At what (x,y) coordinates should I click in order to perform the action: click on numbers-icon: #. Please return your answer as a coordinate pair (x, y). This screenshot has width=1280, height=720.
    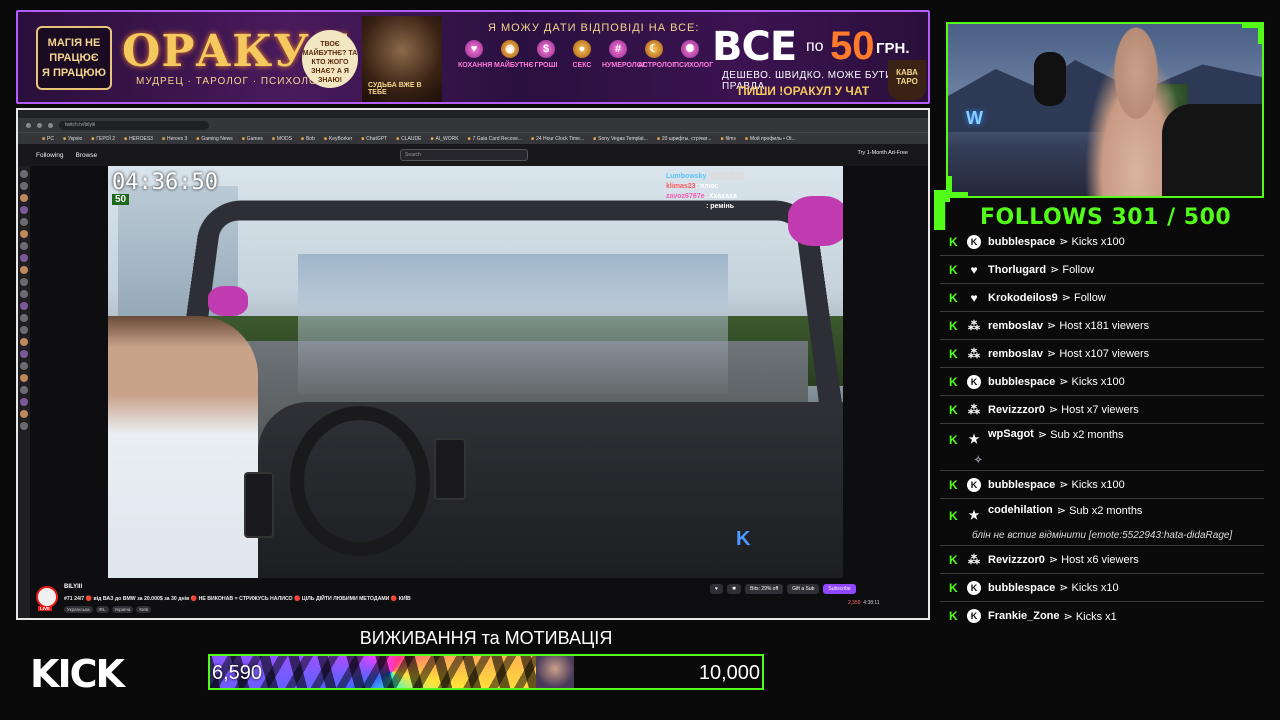
    Looking at the image, I should click on (618, 49).